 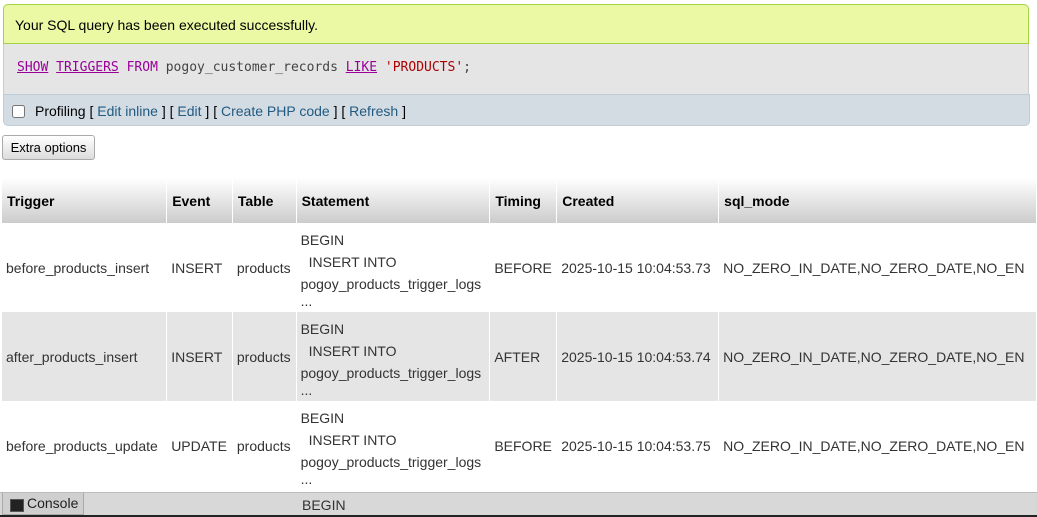 I want to click on column-header-statement: Statement, so click(x=393, y=200).